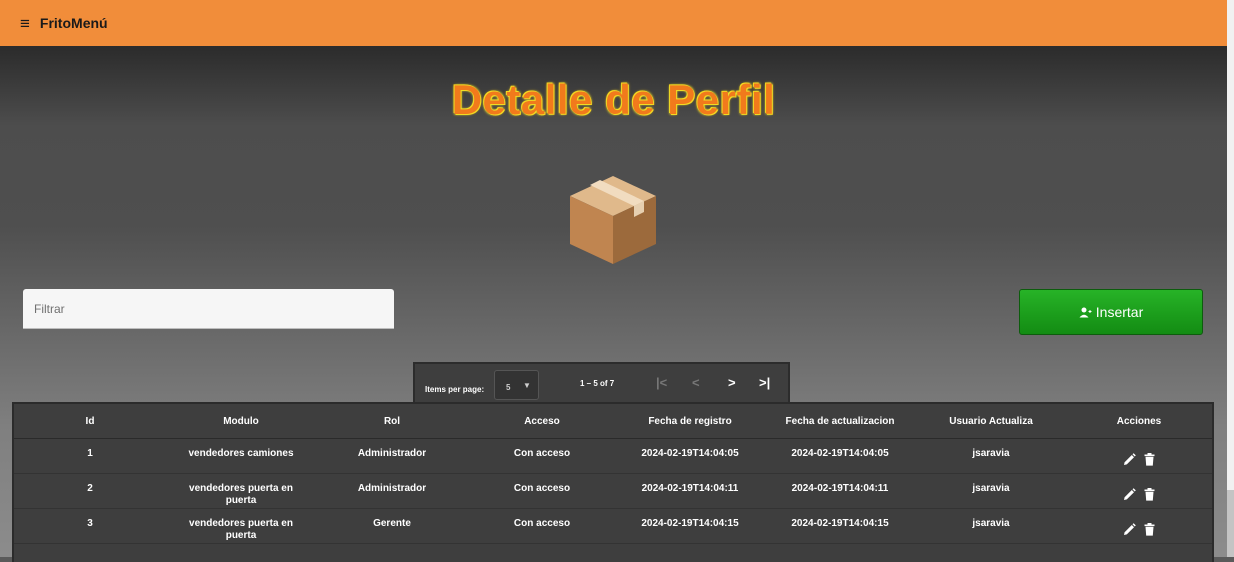  Describe the element at coordinates (392, 421) in the screenshot. I see `column-header-rol: Rol` at that location.